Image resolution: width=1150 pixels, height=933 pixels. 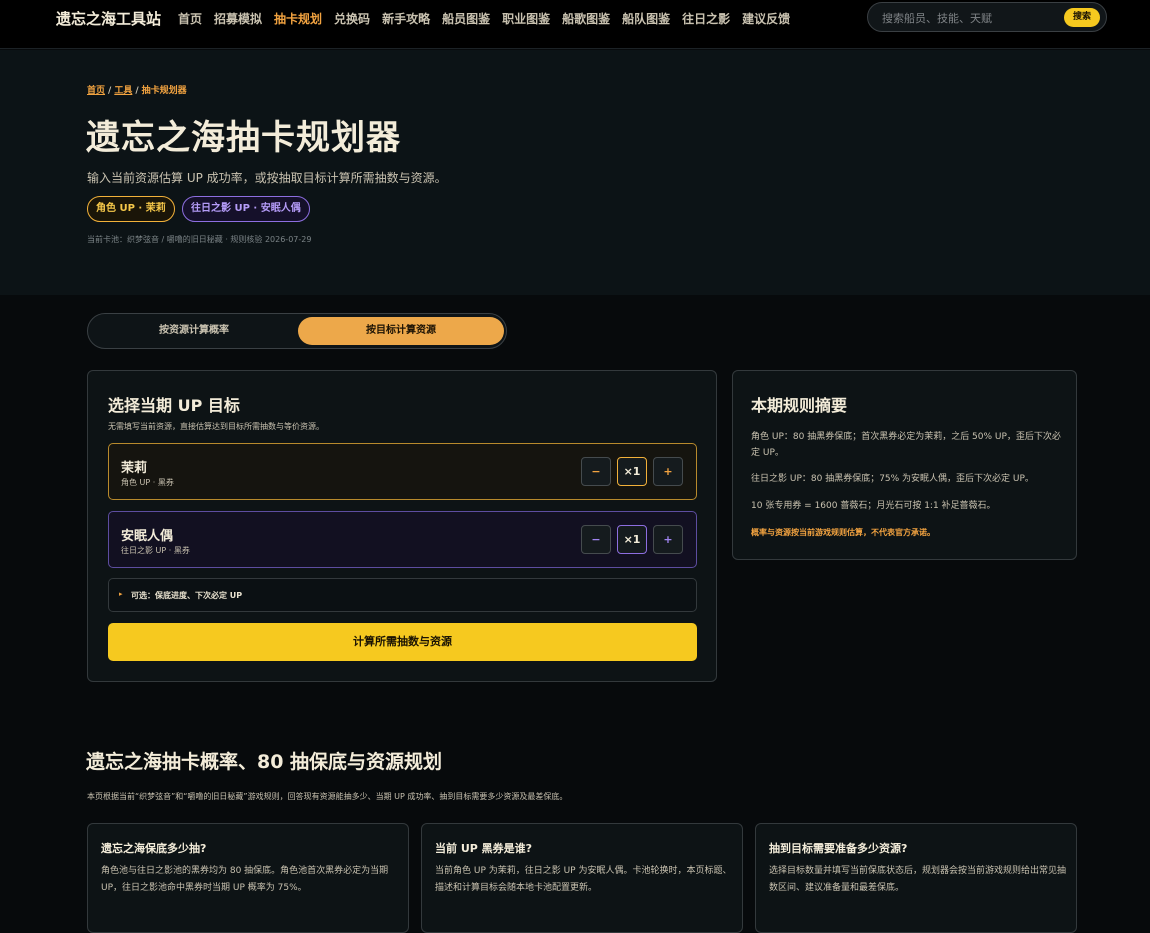 I want to click on search-box: 搜索, so click(x=987, y=17).